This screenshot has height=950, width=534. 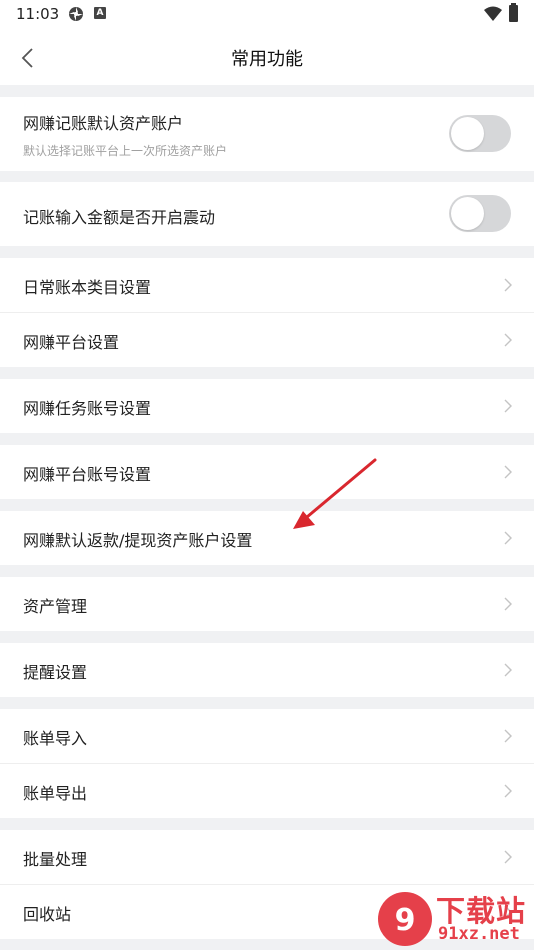 What do you see at coordinates (47, 914) in the screenshot?
I see `menu-label: 回收站` at bounding box center [47, 914].